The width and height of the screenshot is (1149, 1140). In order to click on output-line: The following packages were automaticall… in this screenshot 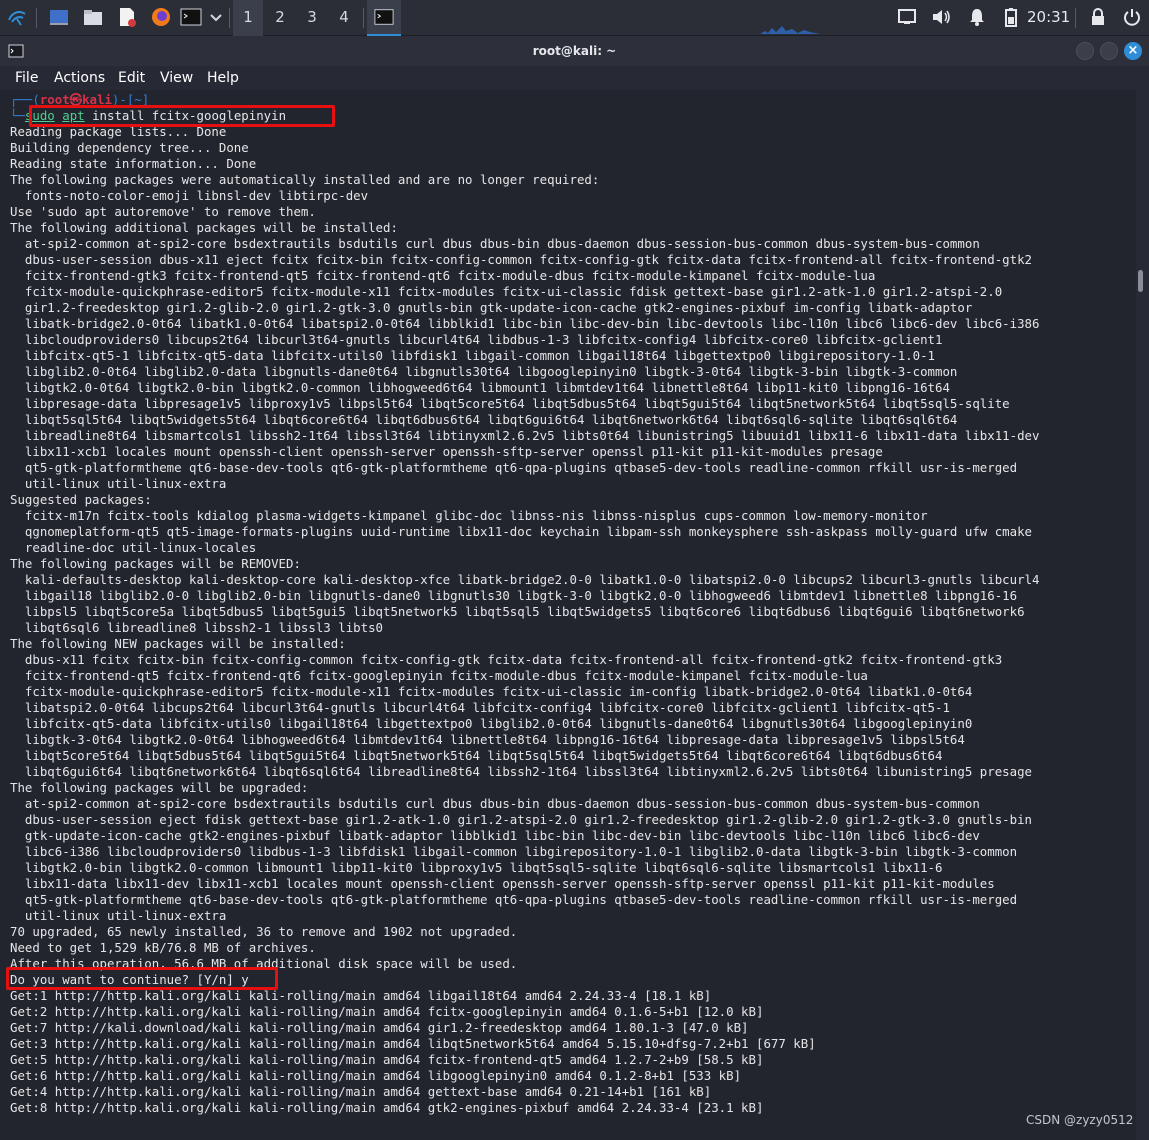, I will do `click(305, 179)`.